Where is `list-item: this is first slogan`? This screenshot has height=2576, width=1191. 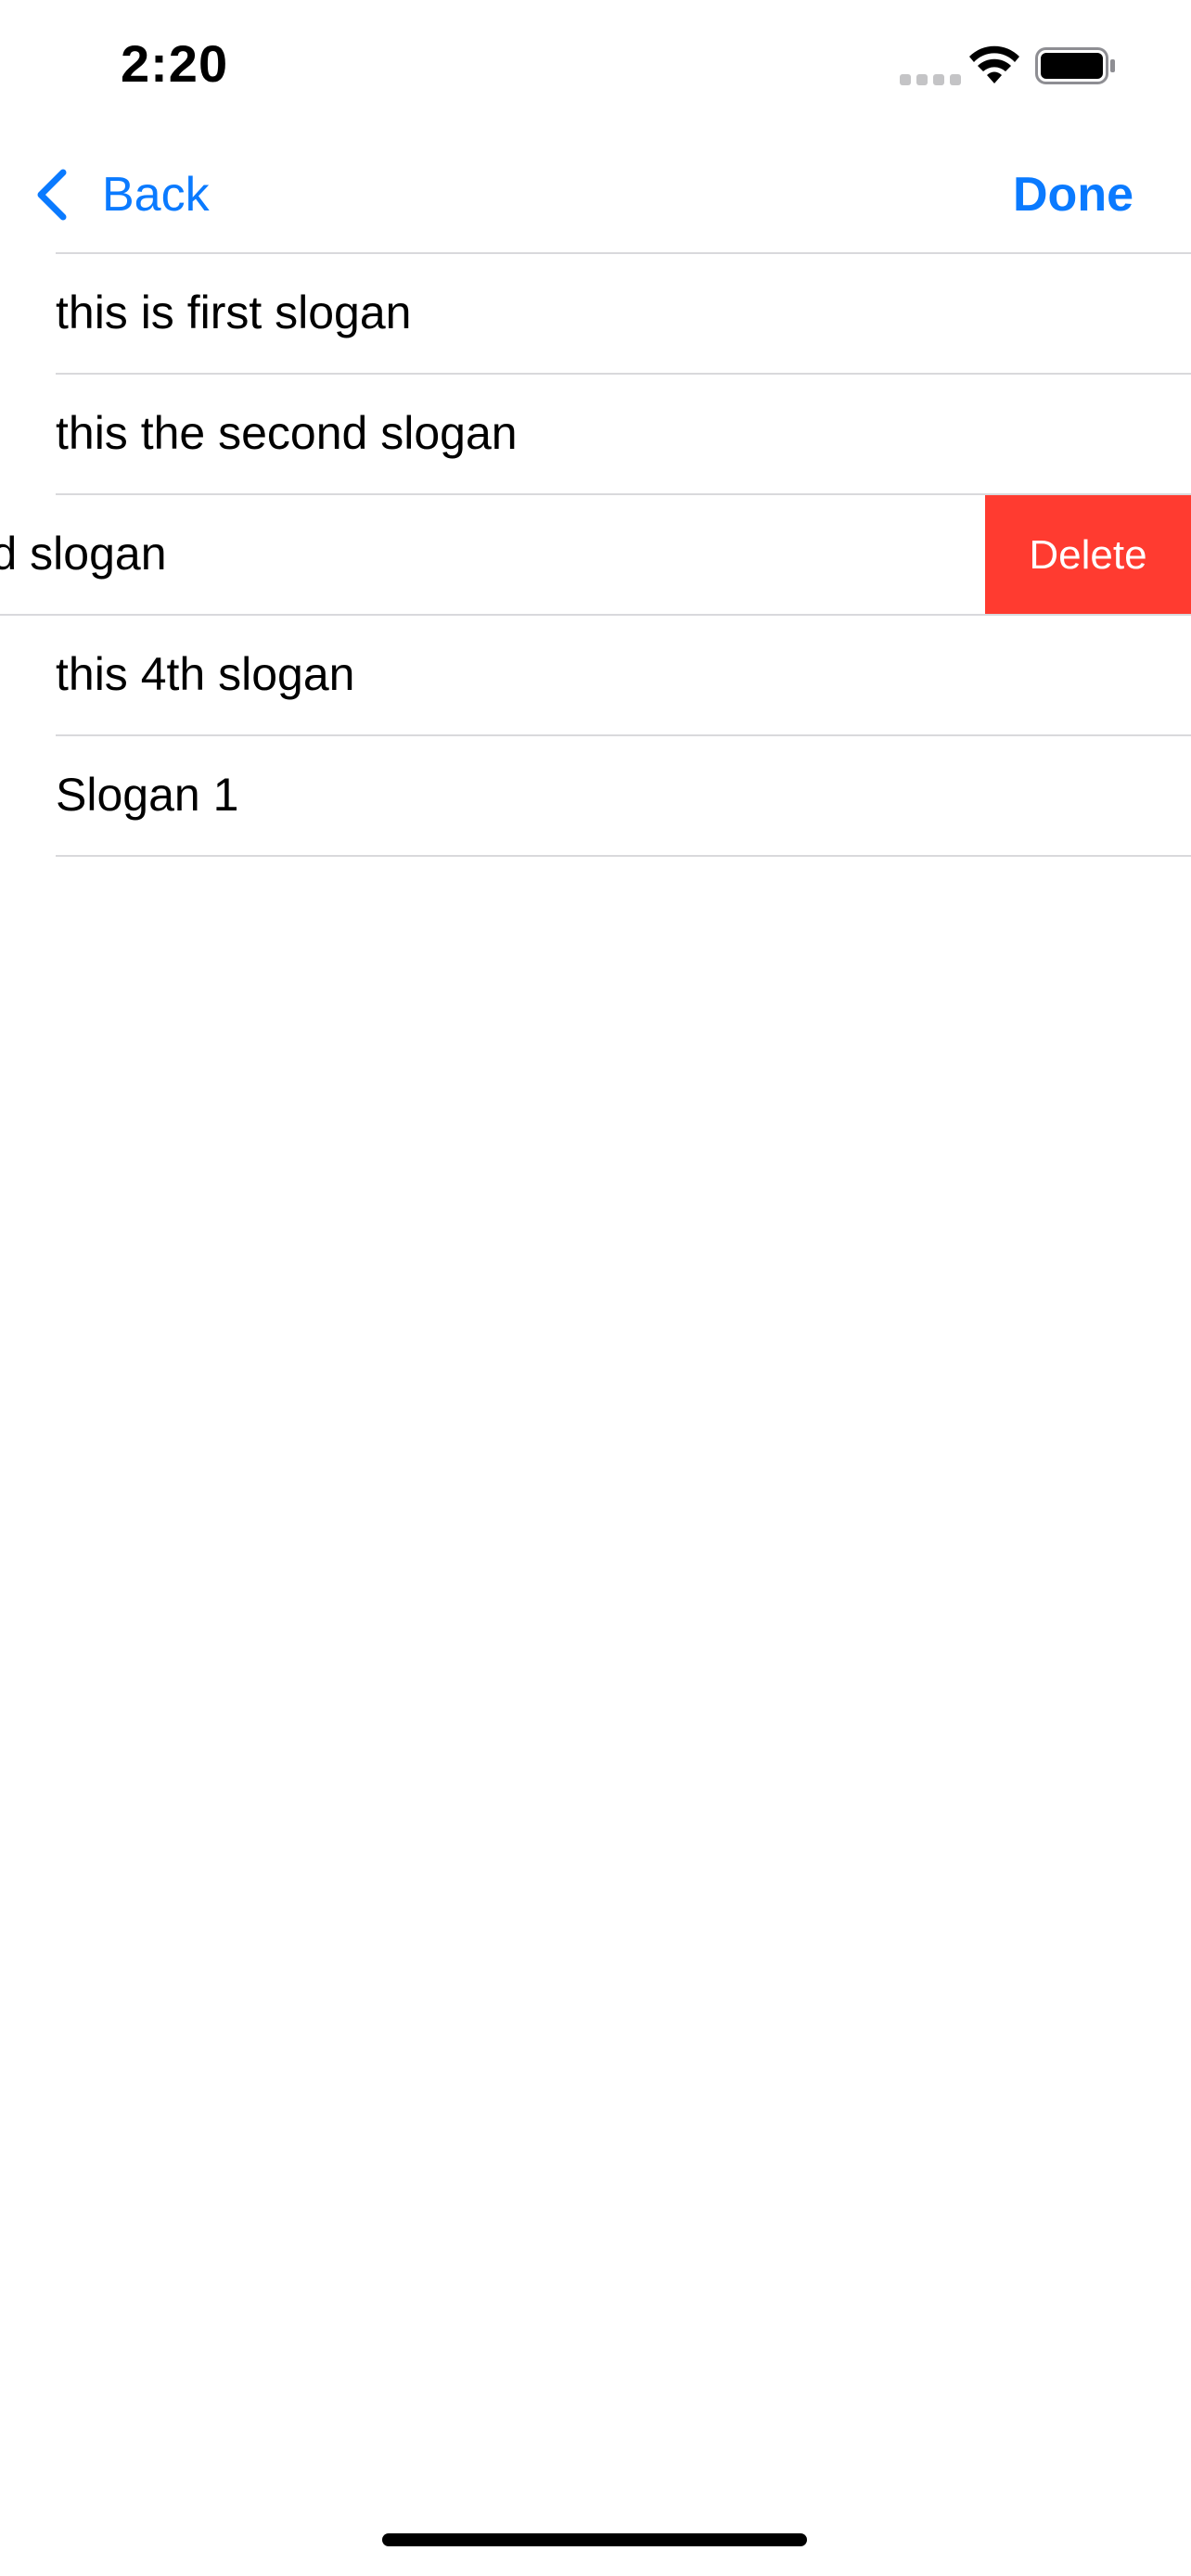 list-item: this is first slogan is located at coordinates (595, 312).